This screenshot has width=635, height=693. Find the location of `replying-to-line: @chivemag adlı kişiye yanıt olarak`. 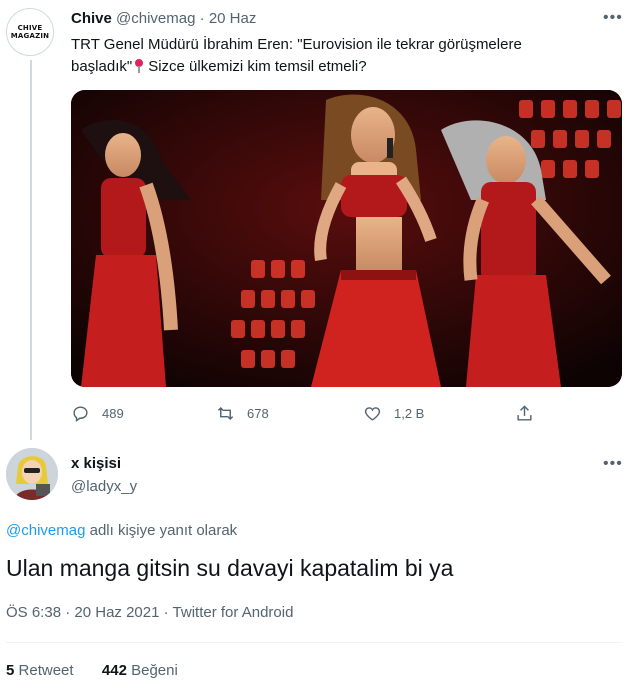

replying-to-line: @chivemag adlı kişiye yanıt olarak is located at coordinates (121, 530).